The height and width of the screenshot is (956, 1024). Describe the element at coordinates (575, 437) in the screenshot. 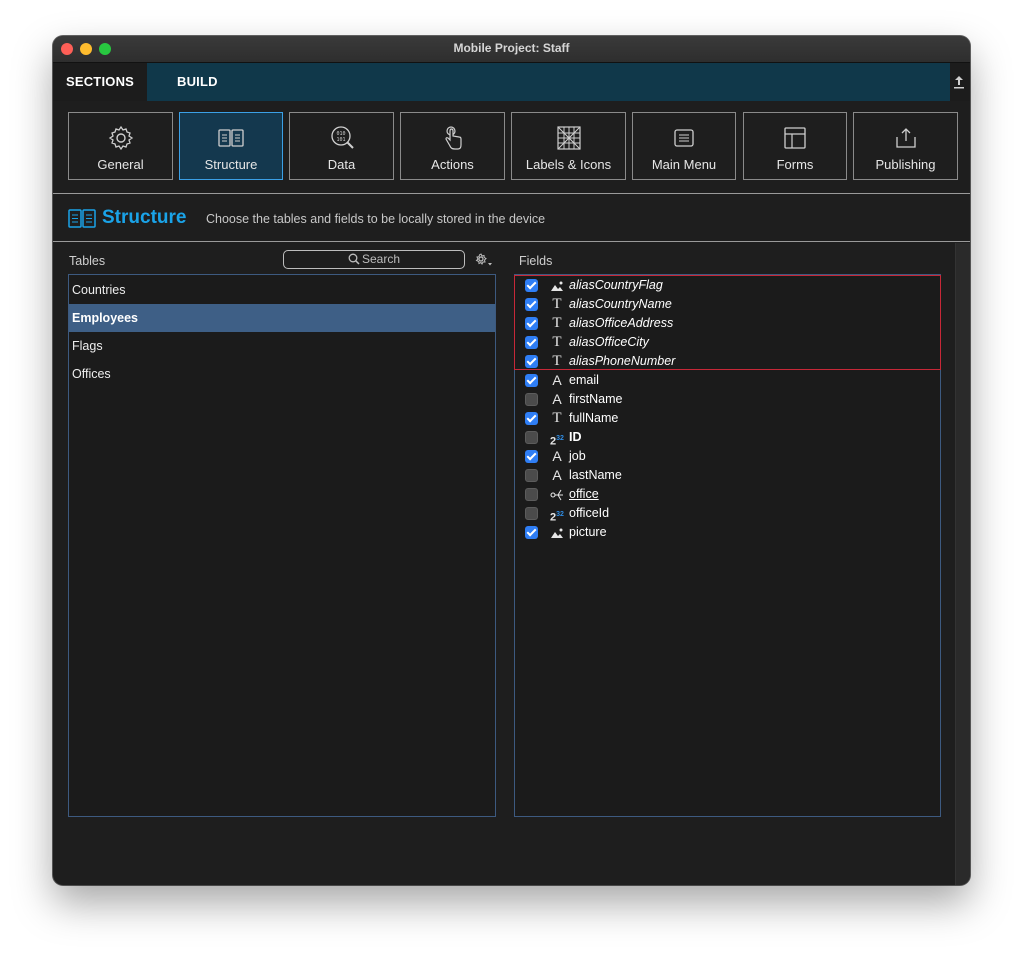

I see `field-name: ID` at that location.